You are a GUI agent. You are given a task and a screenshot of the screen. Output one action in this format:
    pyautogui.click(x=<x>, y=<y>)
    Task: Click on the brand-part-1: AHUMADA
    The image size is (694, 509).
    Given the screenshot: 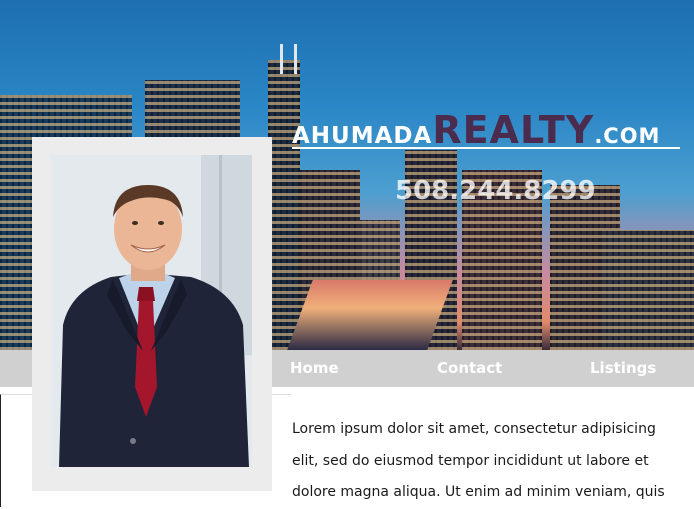 What is the action you would take?
    pyautogui.click(x=362, y=136)
    